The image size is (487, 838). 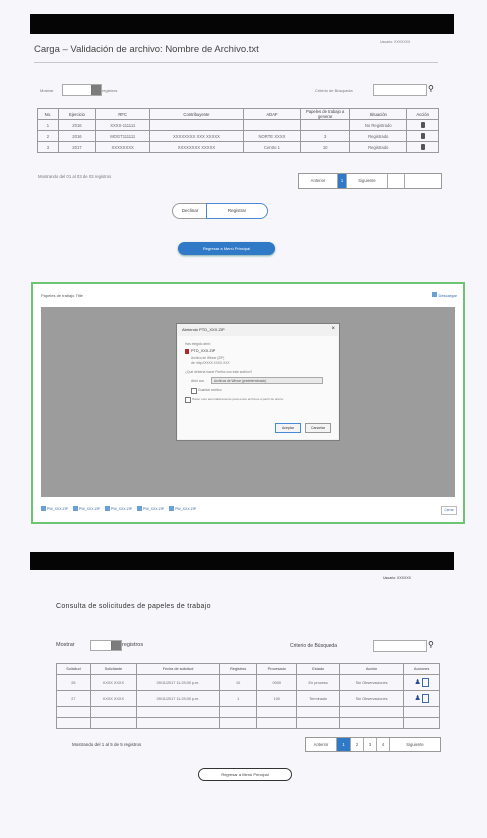 What do you see at coordinates (395, 42) in the screenshot?
I see `user-label: Usuario: XXXXXXX` at bounding box center [395, 42].